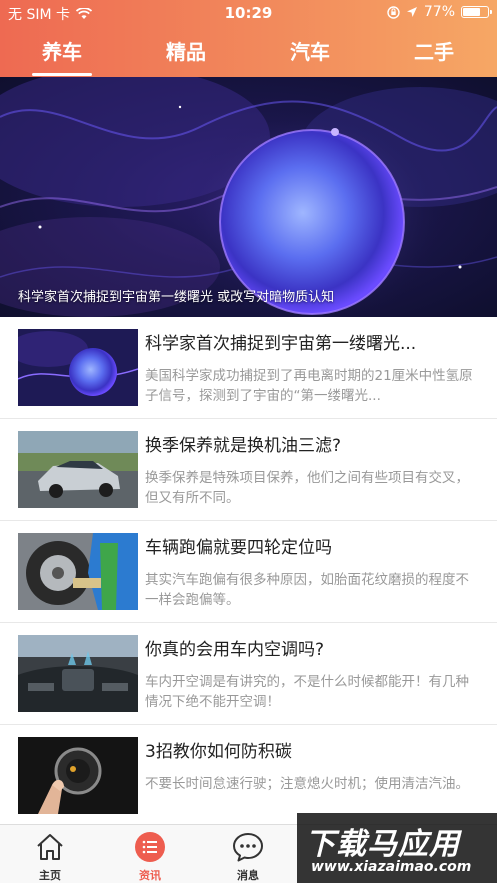  Describe the element at coordinates (235, 650) in the screenshot. I see `news-title: 你真的会用车内空调吗?` at that location.